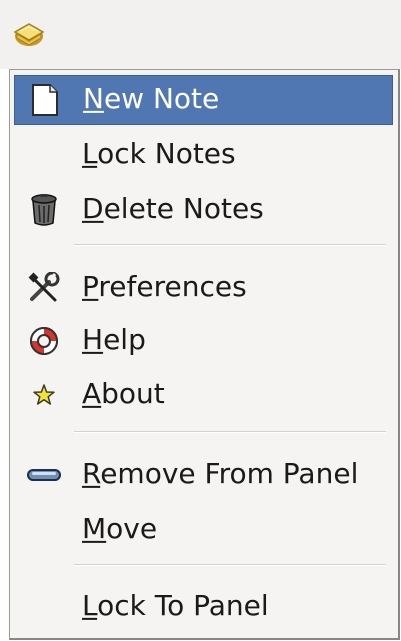 The height and width of the screenshot is (641, 401). What do you see at coordinates (44, 475) in the screenshot?
I see `remove-icon` at bounding box center [44, 475].